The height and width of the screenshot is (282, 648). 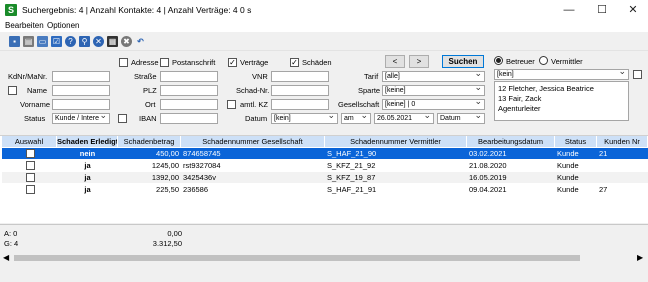 I want to click on name-checkbox, so click(x=12, y=90).